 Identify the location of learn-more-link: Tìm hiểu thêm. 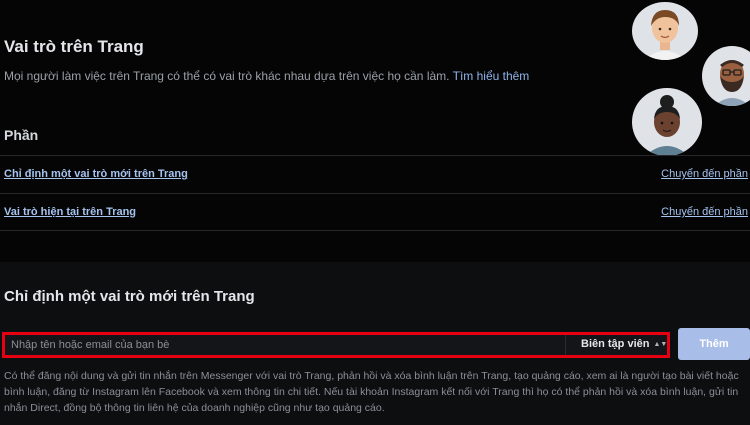
(491, 76).